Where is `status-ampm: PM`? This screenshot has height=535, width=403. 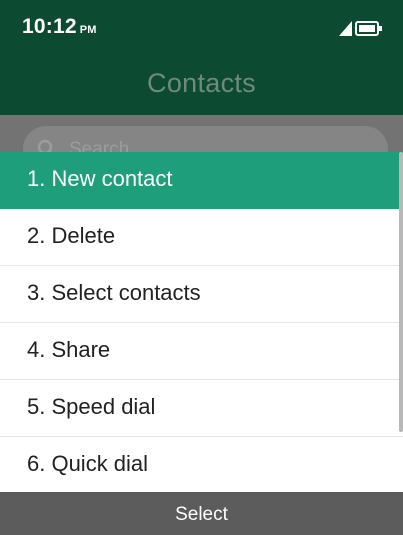
status-ampm: PM is located at coordinates (88, 30).